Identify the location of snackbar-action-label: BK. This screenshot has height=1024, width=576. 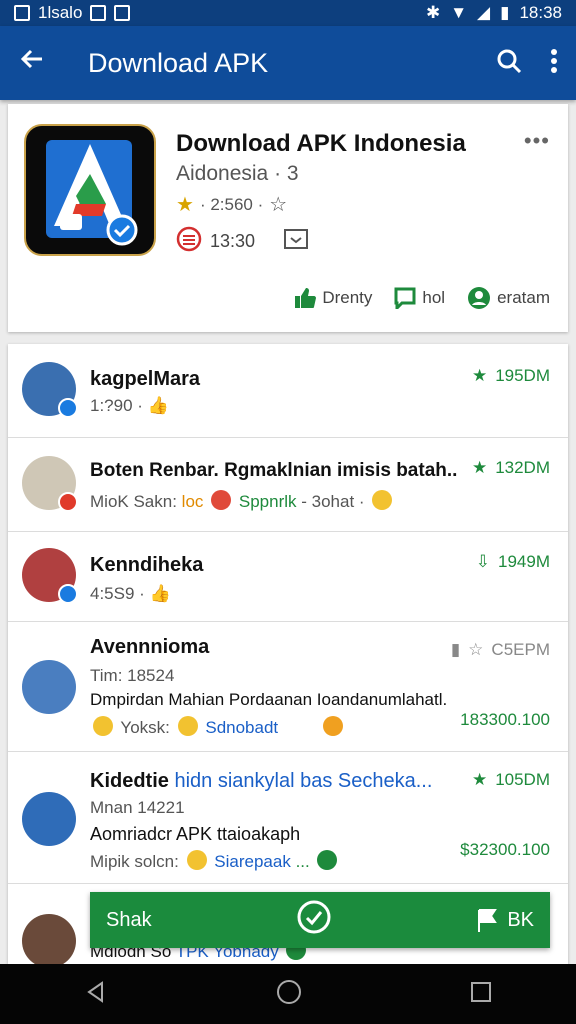
(520, 919).